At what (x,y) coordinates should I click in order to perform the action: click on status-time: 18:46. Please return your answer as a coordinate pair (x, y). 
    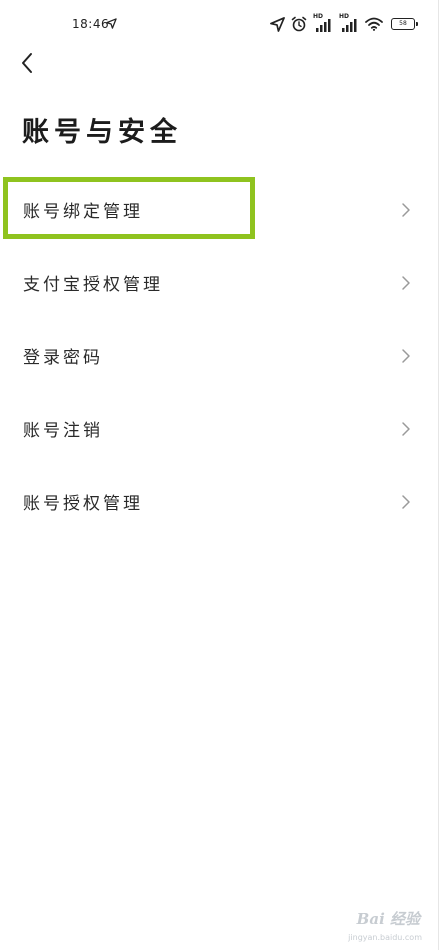
    Looking at the image, I should click on (91, 24).